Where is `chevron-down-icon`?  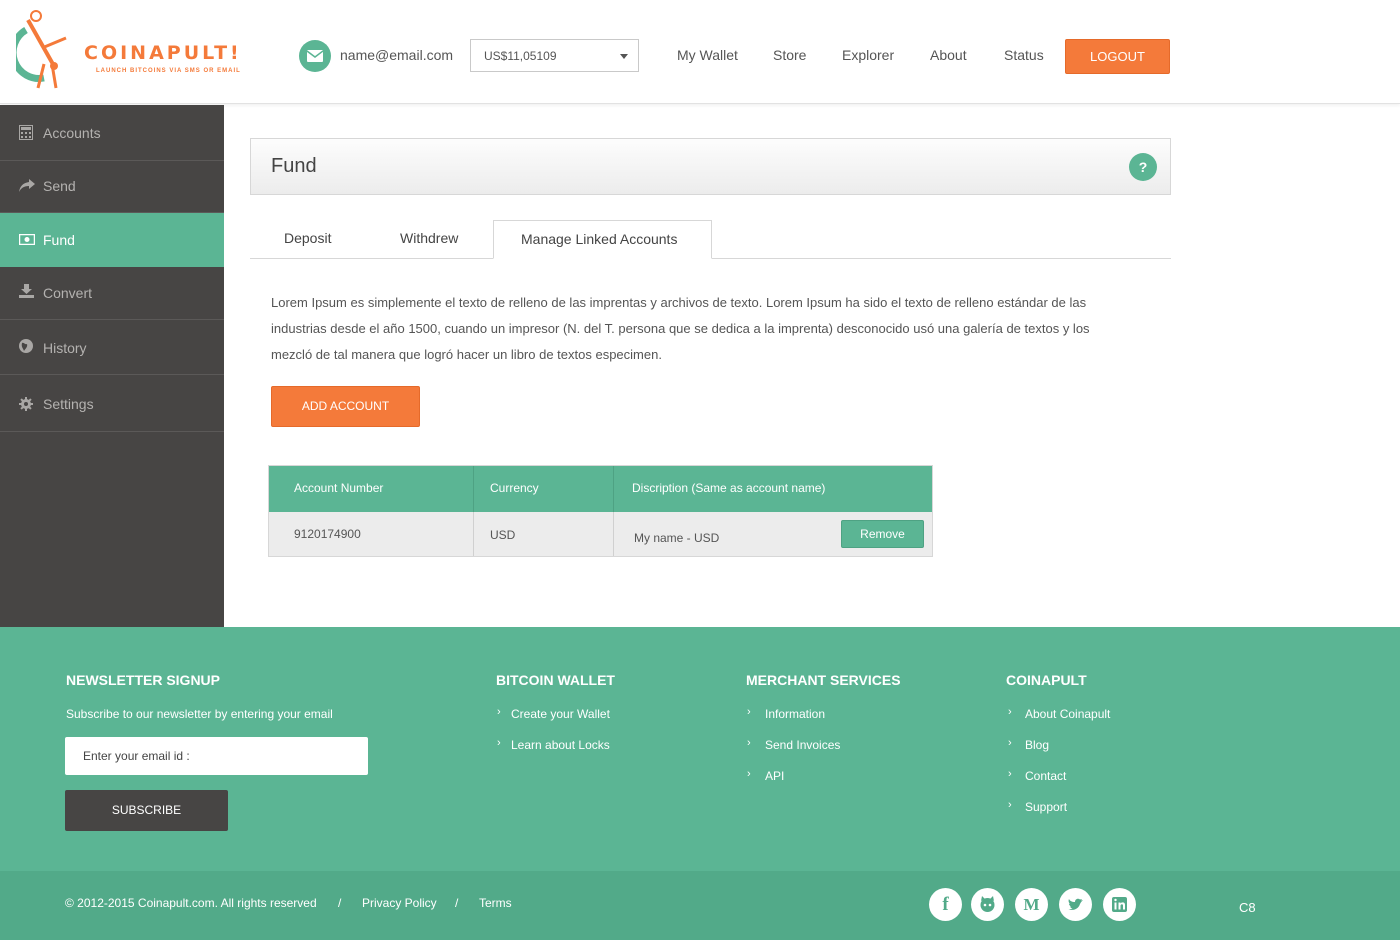
chevron-down-icon is located at coordinates (624, 56).